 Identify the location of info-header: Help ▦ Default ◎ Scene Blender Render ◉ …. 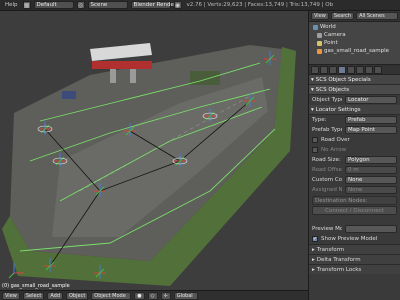
(200, 5).